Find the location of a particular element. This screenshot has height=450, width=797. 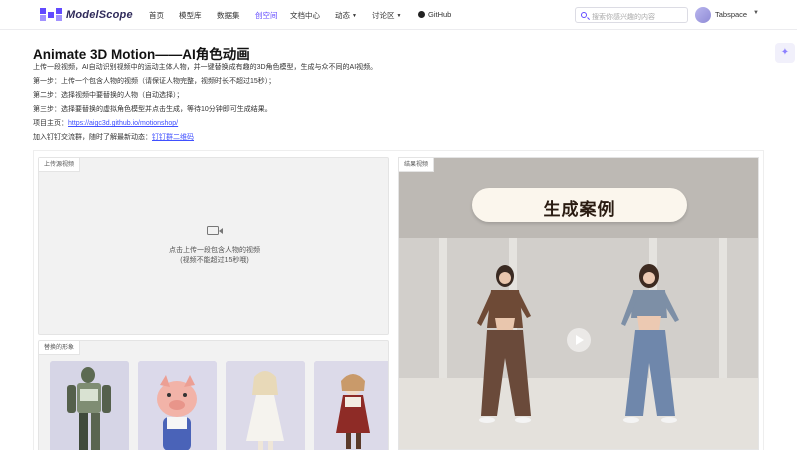

robot-character-image is located at coordinates (89, 405).